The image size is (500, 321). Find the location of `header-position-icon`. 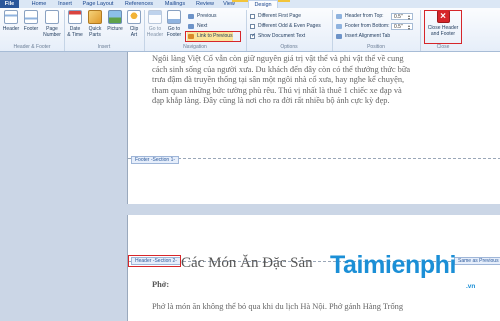

header-position-icon is located at coordinates (339, 16).